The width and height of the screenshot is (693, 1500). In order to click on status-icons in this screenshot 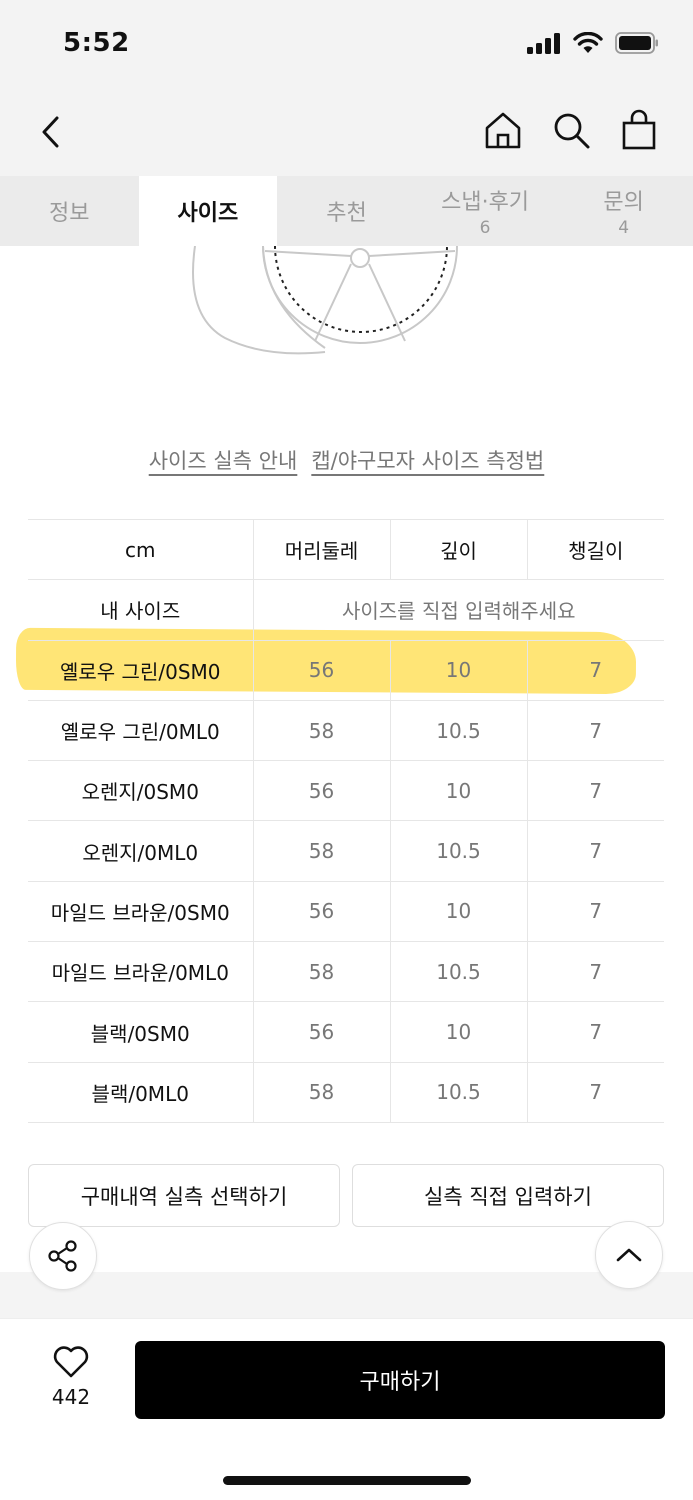, I will do `click(593, 43)`.